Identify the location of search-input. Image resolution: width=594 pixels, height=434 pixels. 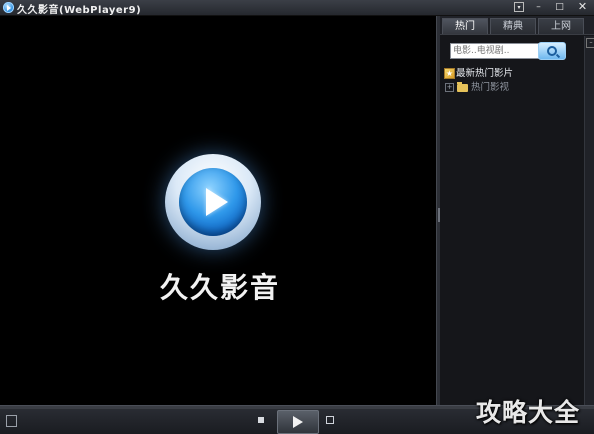
(495, 51).